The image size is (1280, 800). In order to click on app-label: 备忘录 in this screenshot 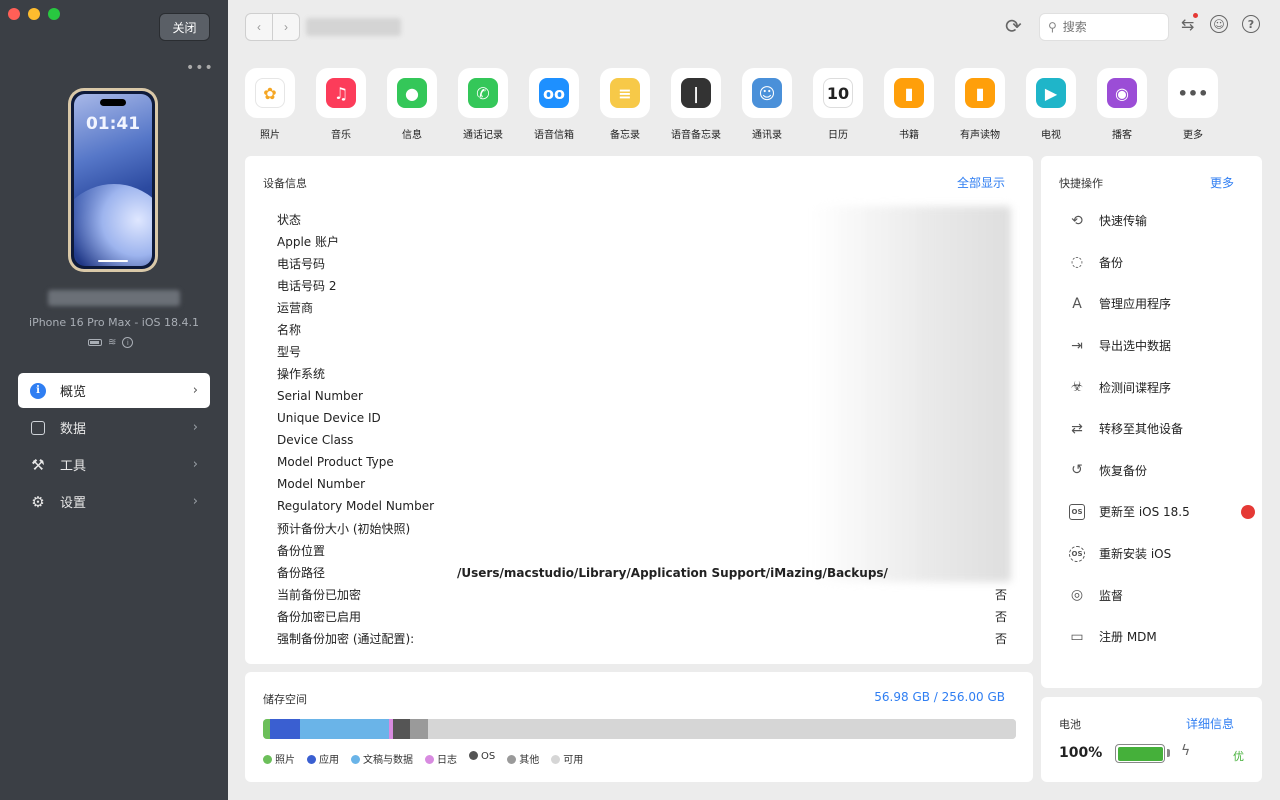, I will do `click(625, 135)`.